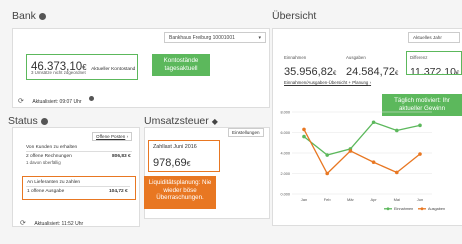 The image size is (462, 244). I want to click on bank-title-text: Bank, so click(24, 16).